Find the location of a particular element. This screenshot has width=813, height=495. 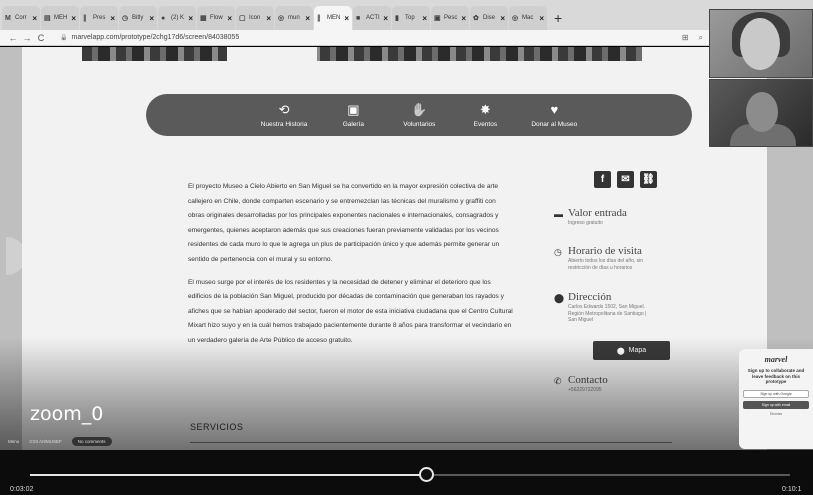

marvel-logo: marvel is located at coordinates (776, 359).